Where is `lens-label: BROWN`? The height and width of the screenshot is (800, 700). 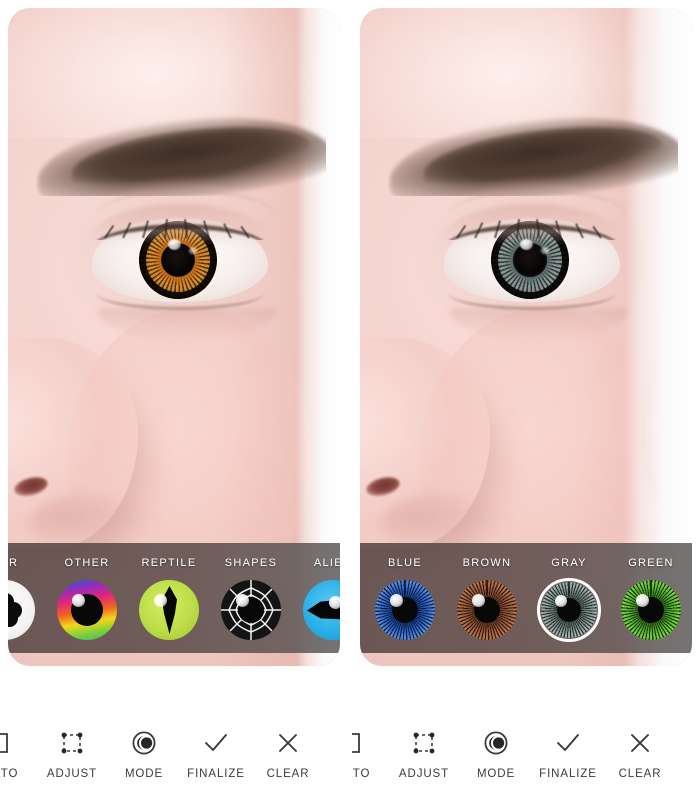
lens-label: BROWN is located at coordinates (487, 563).